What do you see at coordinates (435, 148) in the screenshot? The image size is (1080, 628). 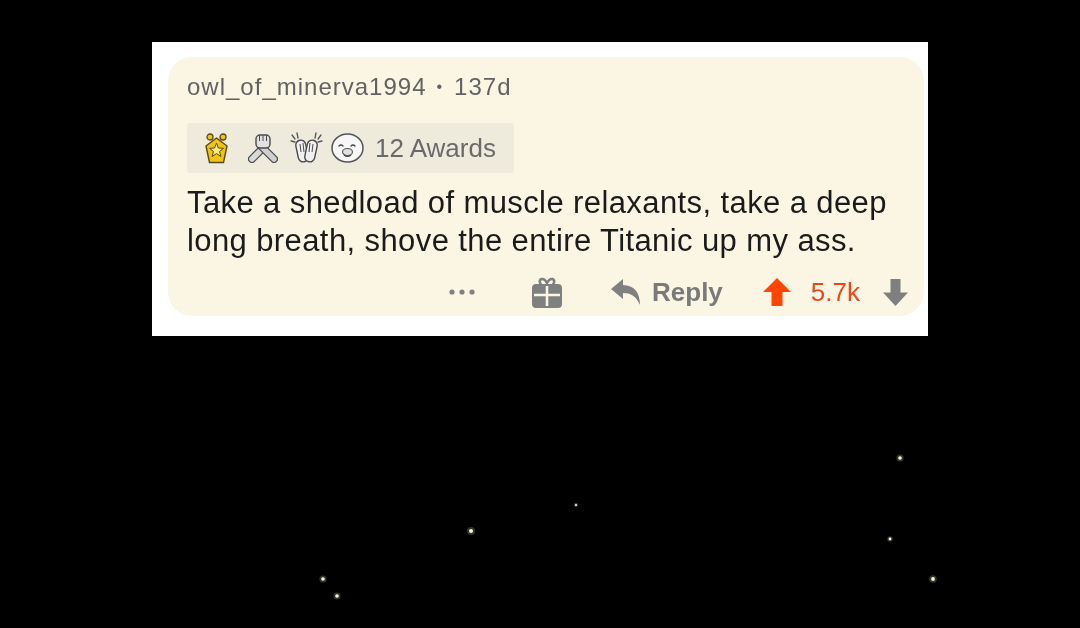 I see `awards-count: 12 Awards` at bounding box center [435, 148].